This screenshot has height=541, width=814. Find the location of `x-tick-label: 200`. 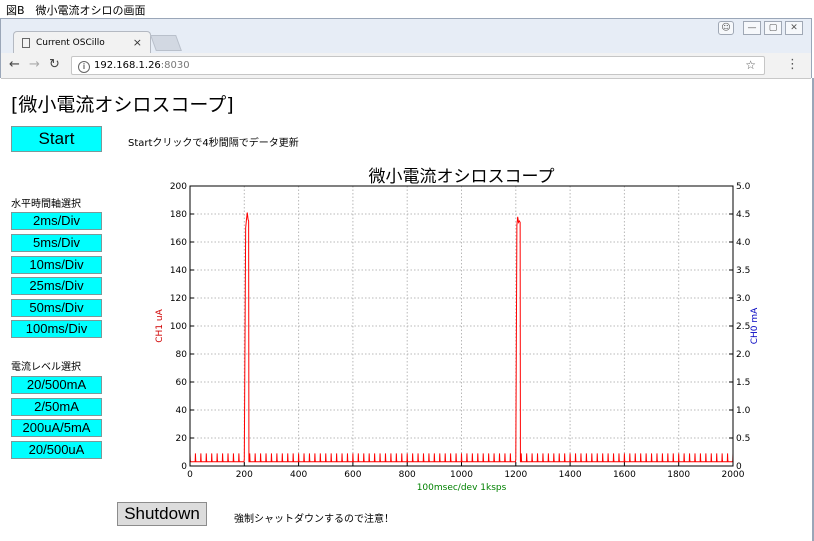

x-tick-label: 200 is located at coordinates (244, 475).